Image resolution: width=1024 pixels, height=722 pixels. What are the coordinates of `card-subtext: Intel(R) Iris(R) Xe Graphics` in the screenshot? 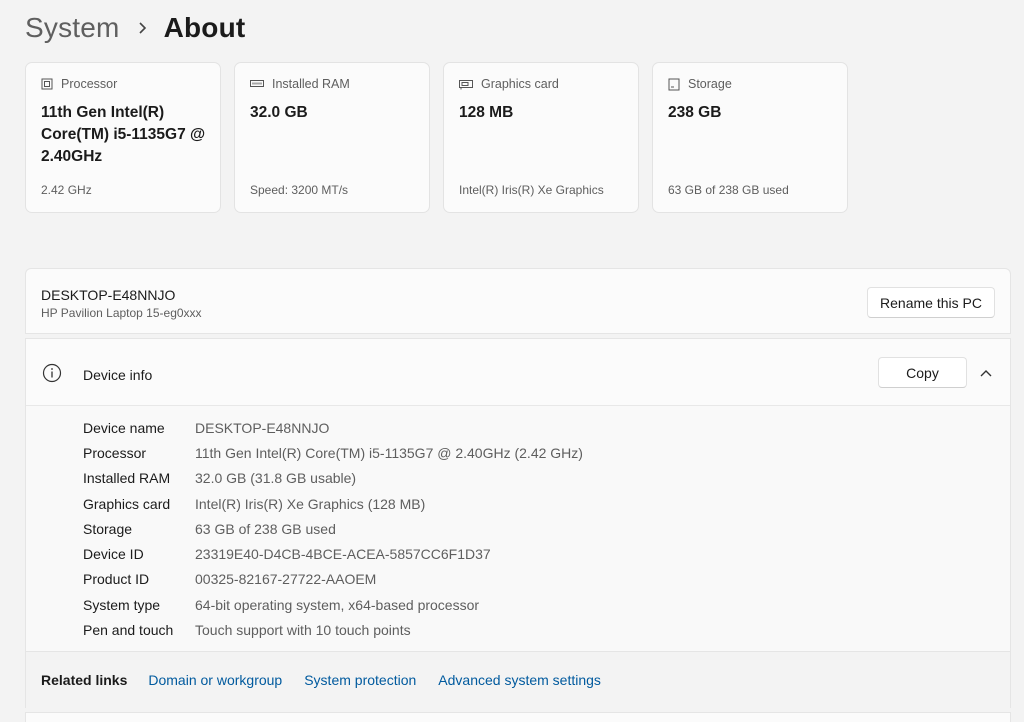 It's located at (531, 190).